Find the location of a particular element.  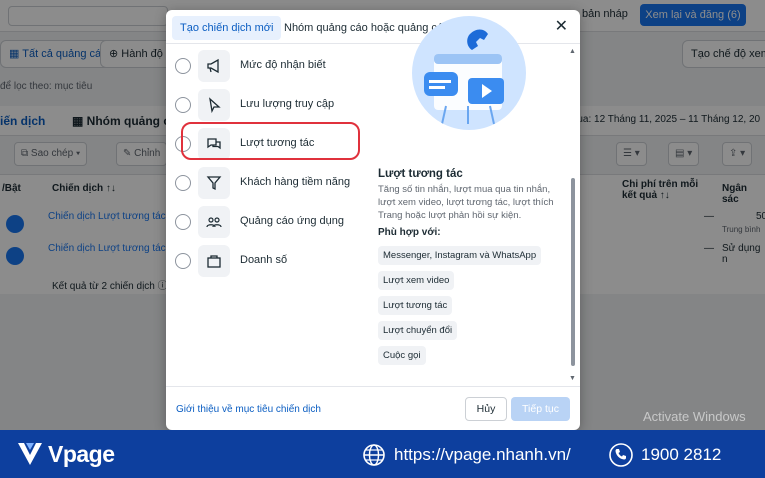

objective-label: Lưu lượng truy cập is located at coordinates (287, 104).